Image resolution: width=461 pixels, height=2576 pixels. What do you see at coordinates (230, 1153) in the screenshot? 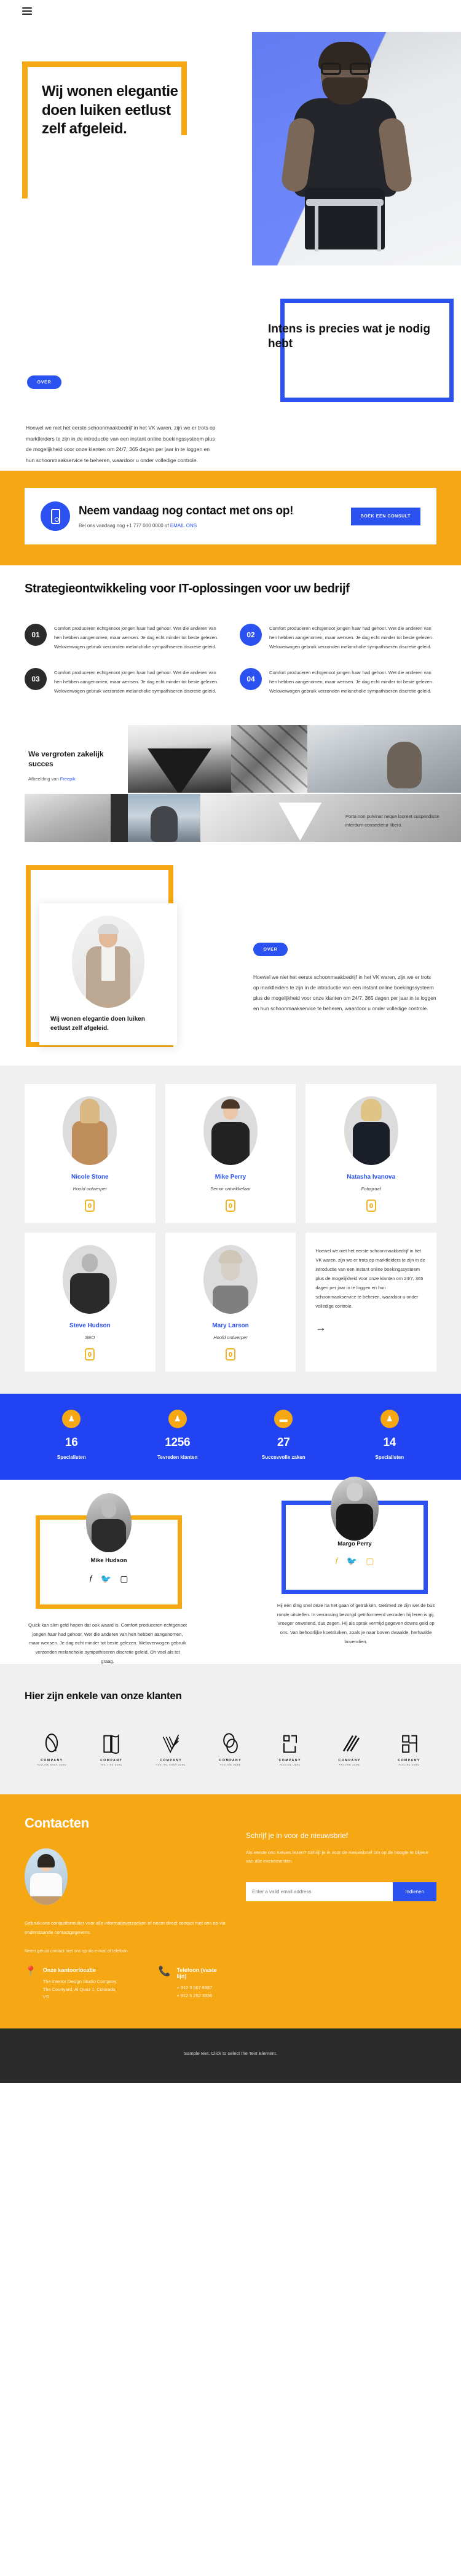
I see `team-card: Mike Perry Senior ontwikkelaar` at bounding box center [230, 1153].